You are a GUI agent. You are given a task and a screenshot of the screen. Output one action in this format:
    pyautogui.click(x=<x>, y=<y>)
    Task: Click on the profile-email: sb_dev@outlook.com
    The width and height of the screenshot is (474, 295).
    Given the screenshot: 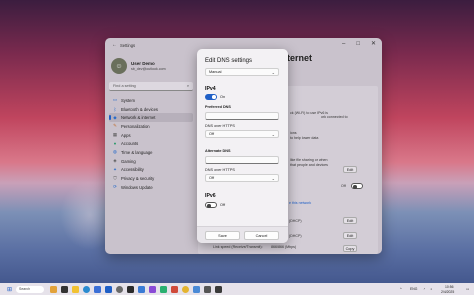 What is the action you would take?
    pyautogui.click(x=148, y=69)
    